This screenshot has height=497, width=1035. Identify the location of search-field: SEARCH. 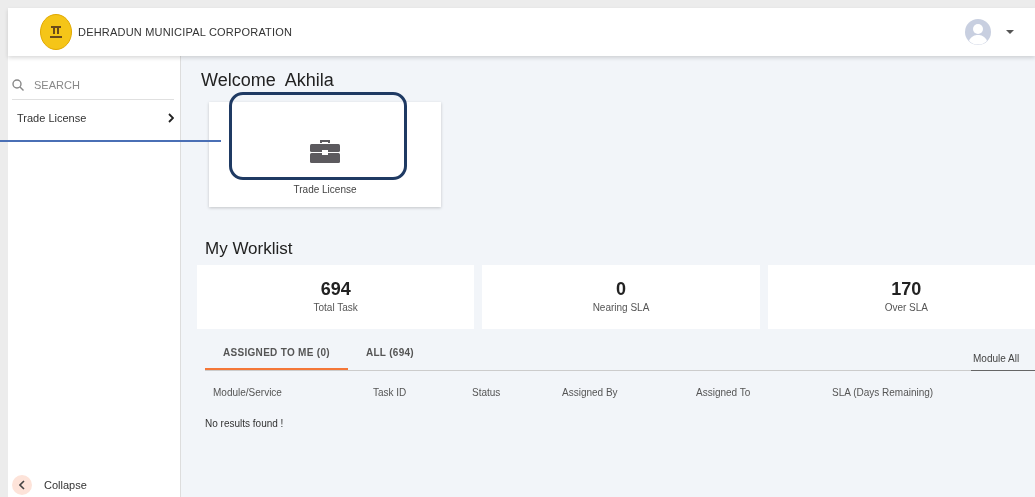
(92, 85).